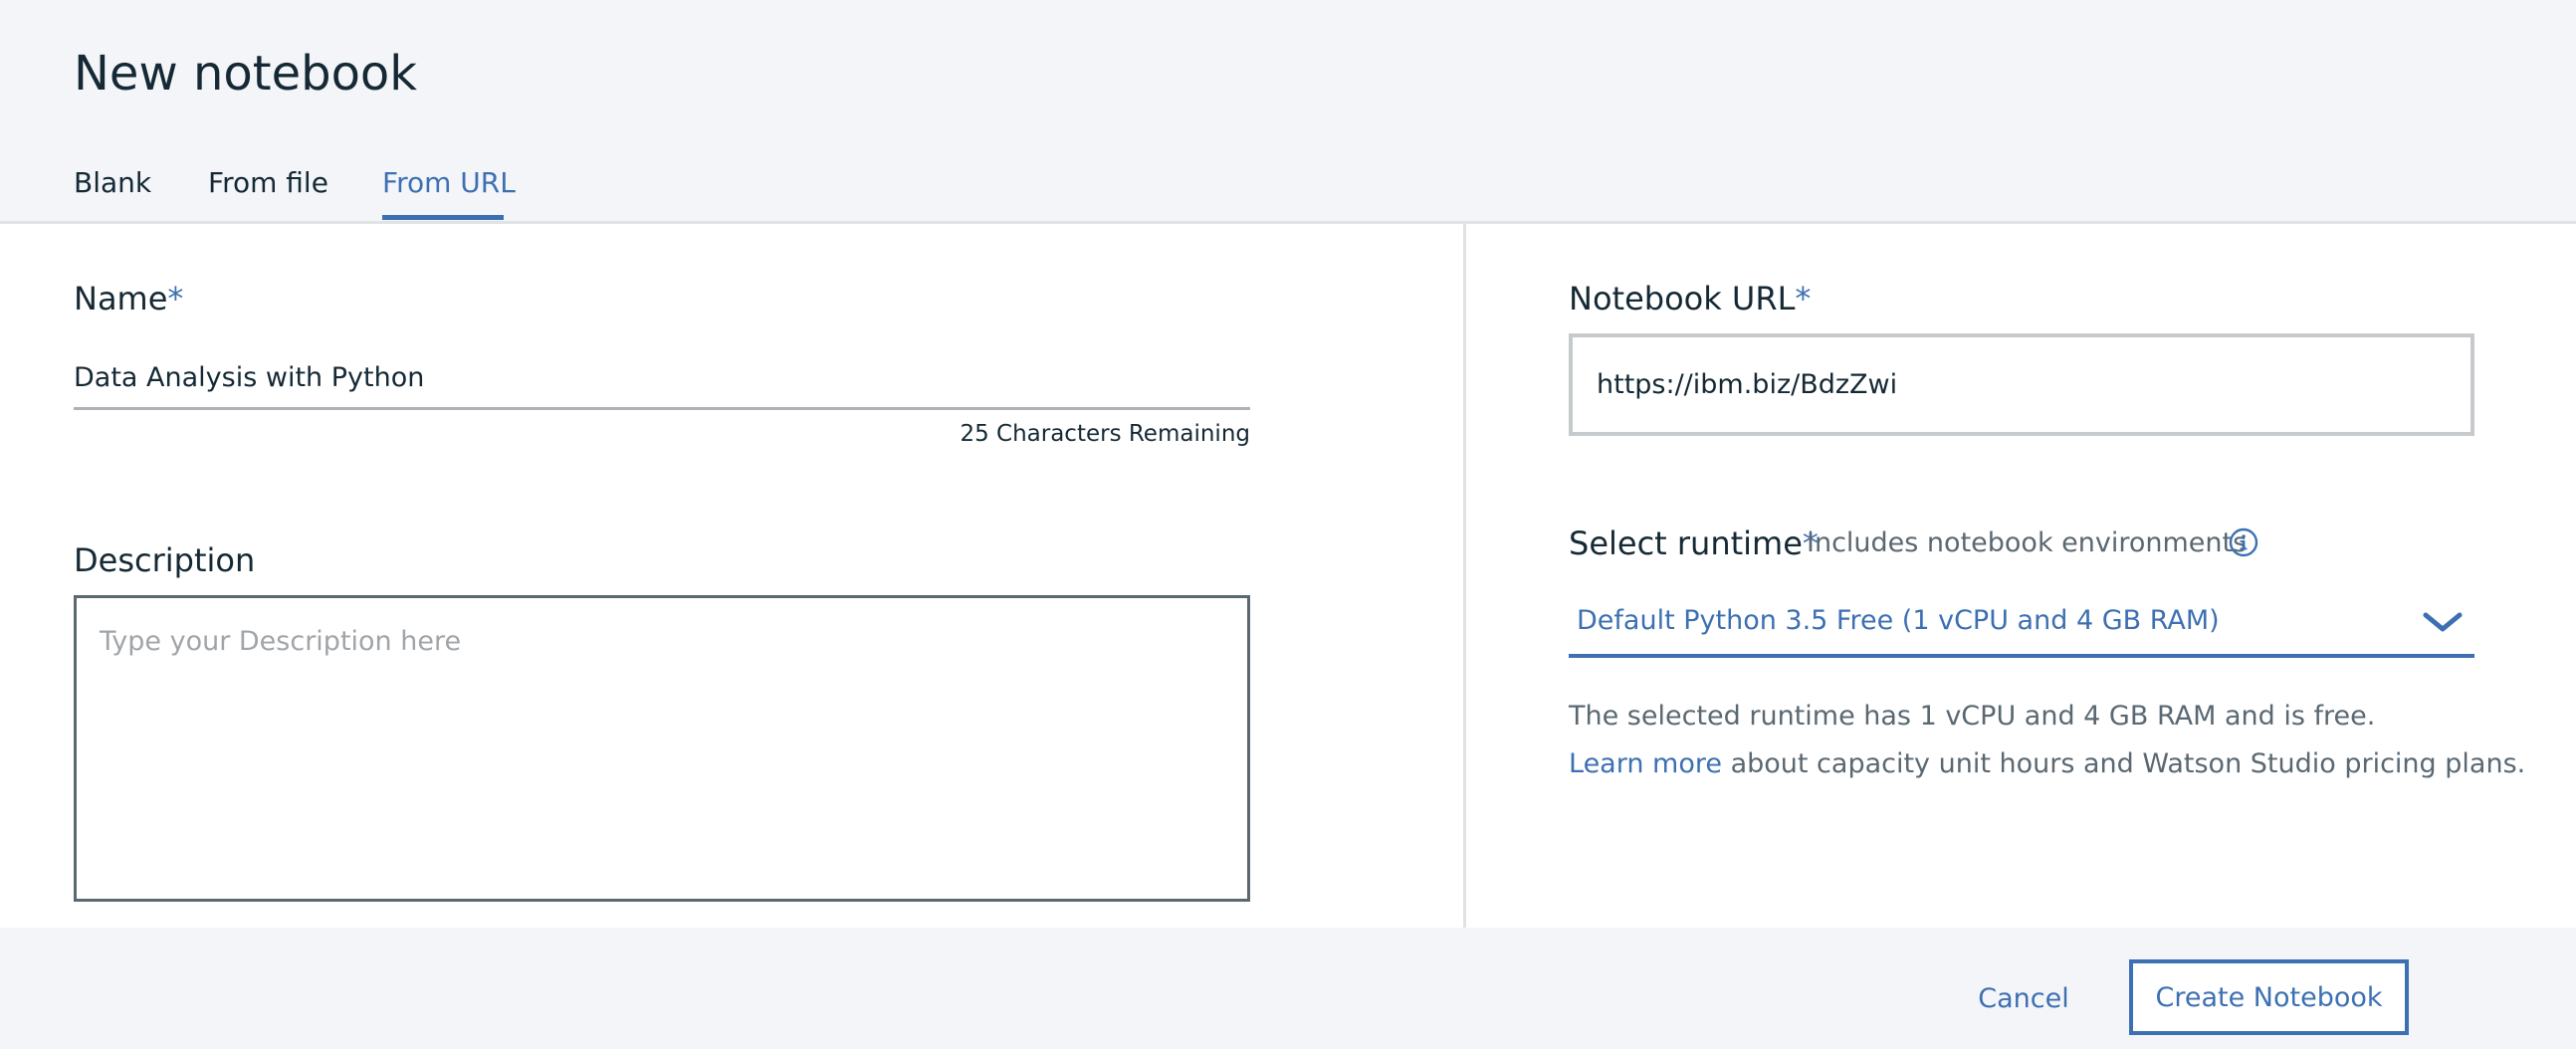 The image size is (2576, 1049). I want to click on name-label: Name*, so click(128, 299).